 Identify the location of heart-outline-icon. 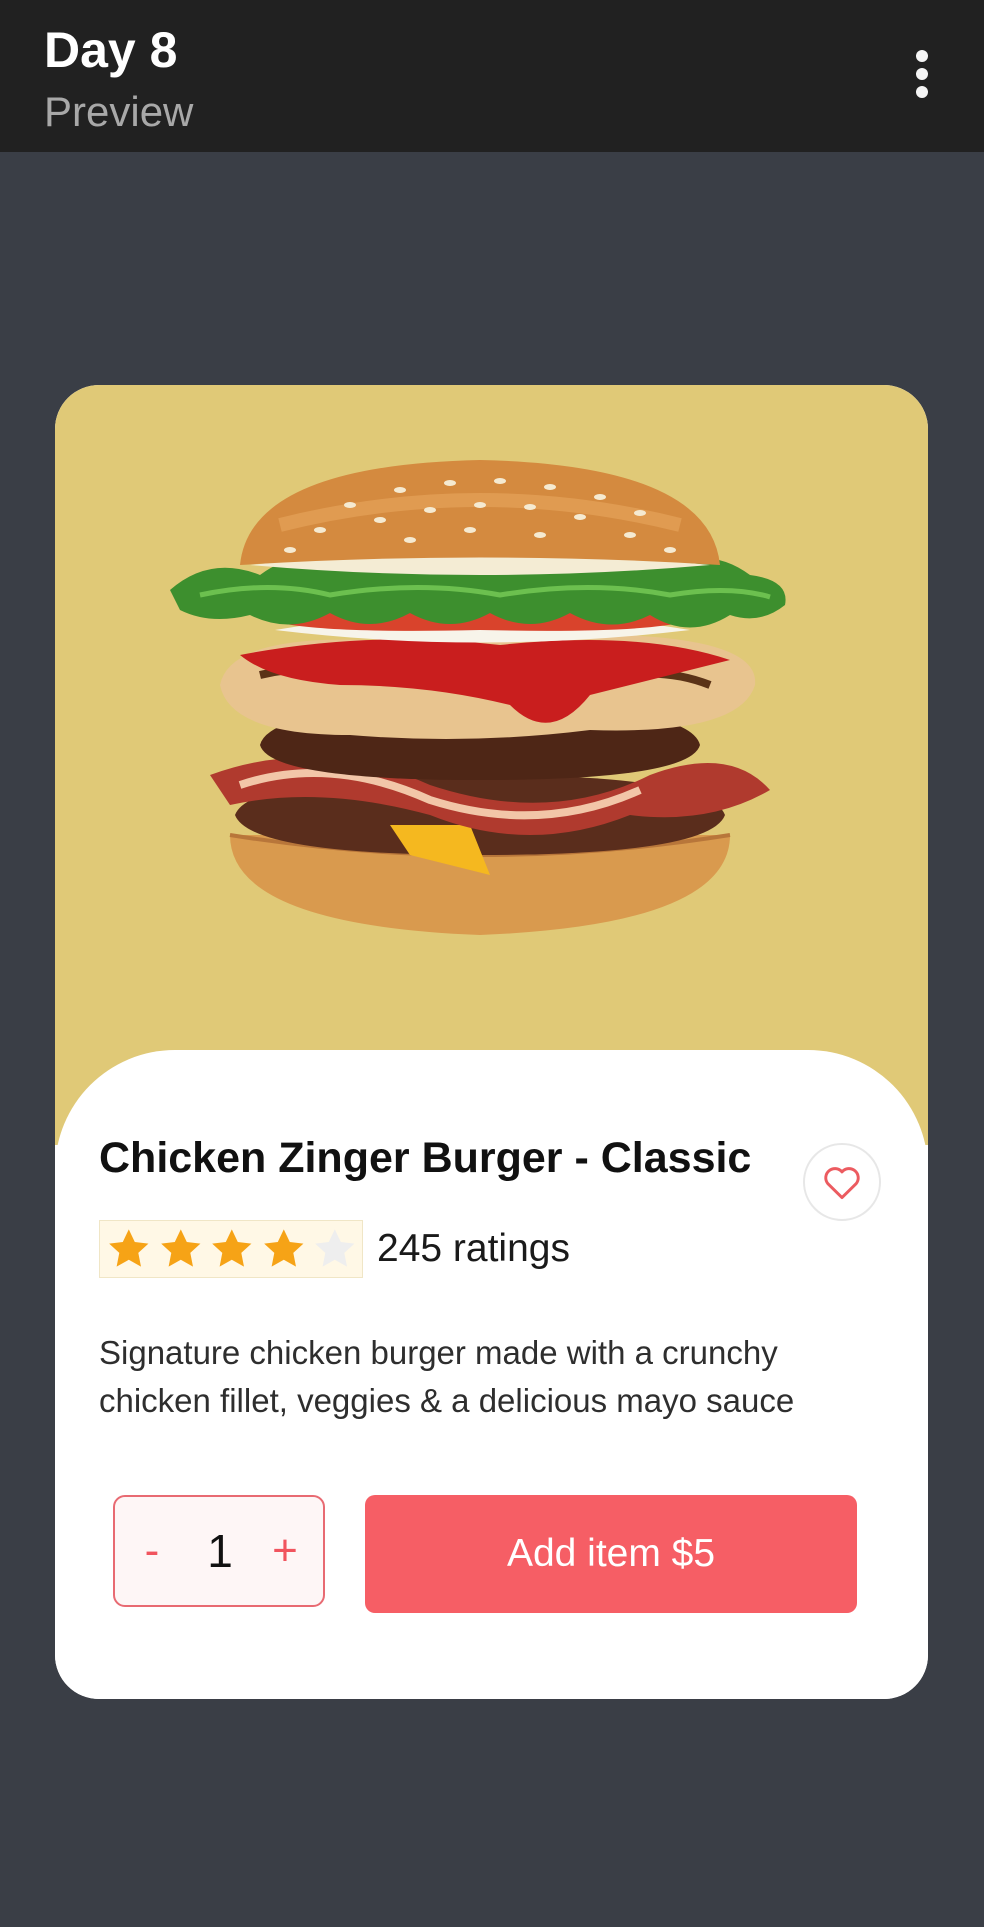
(842, 1183).